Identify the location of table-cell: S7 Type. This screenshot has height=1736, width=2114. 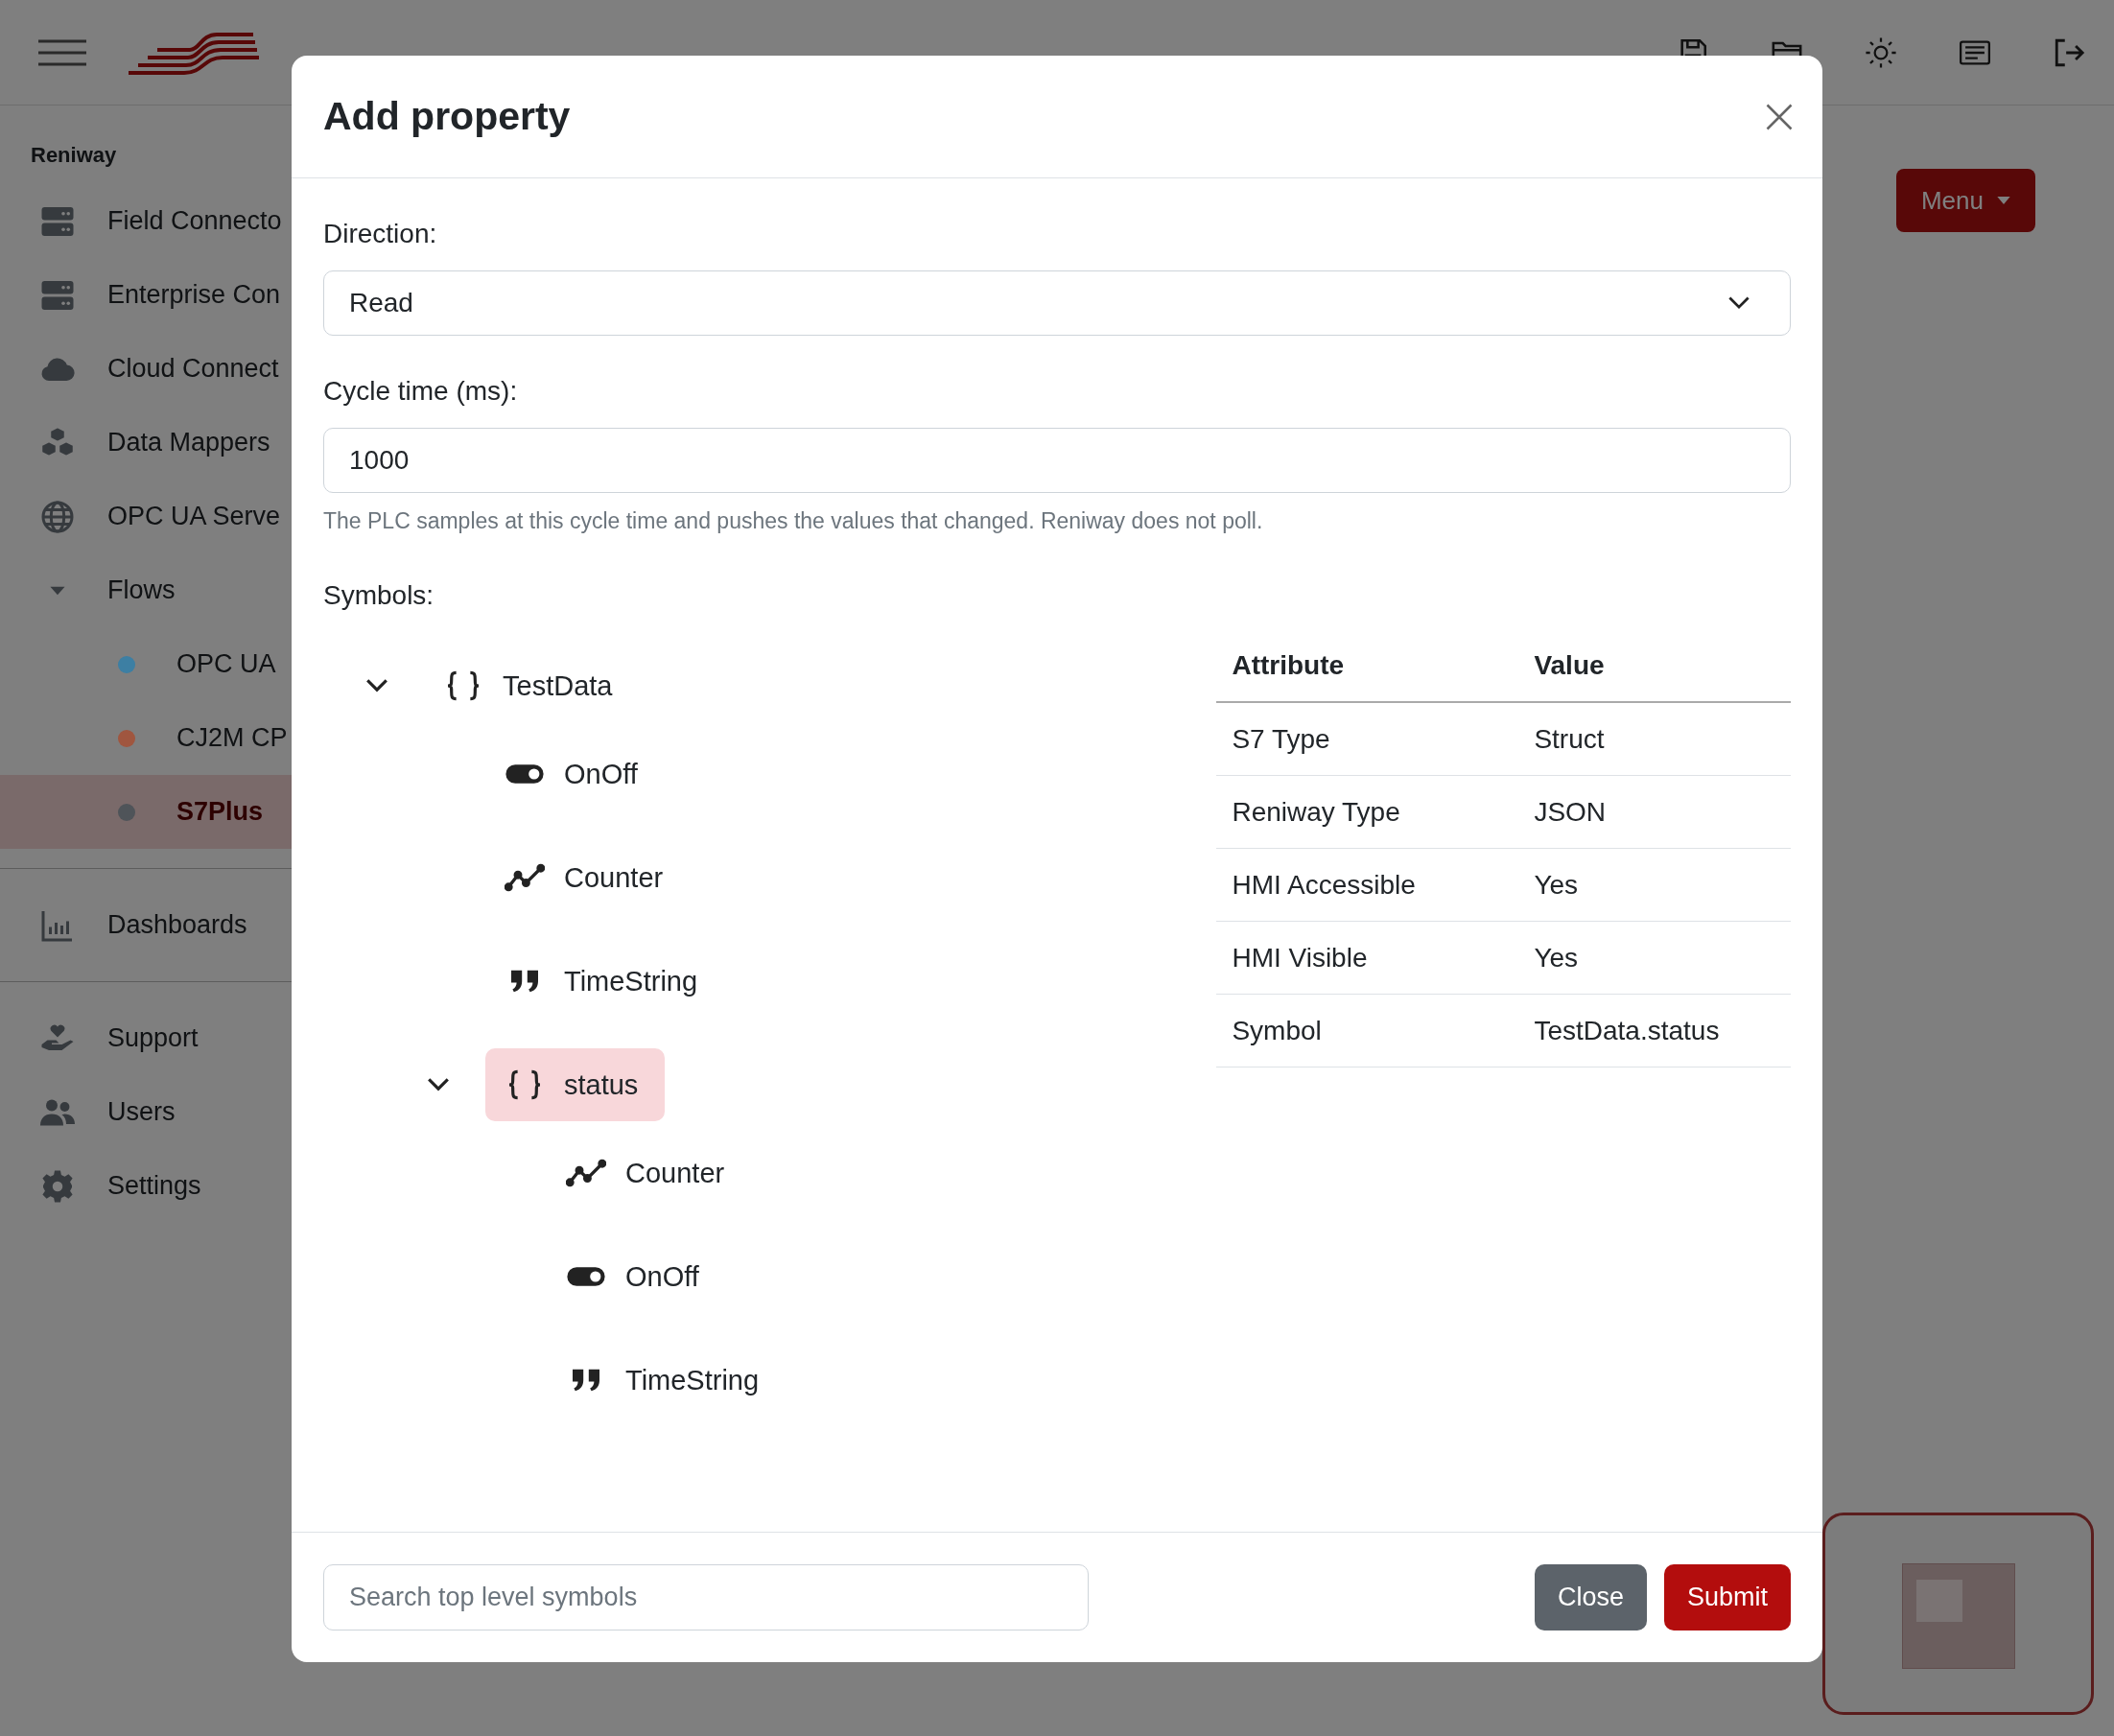
(1367, 739).